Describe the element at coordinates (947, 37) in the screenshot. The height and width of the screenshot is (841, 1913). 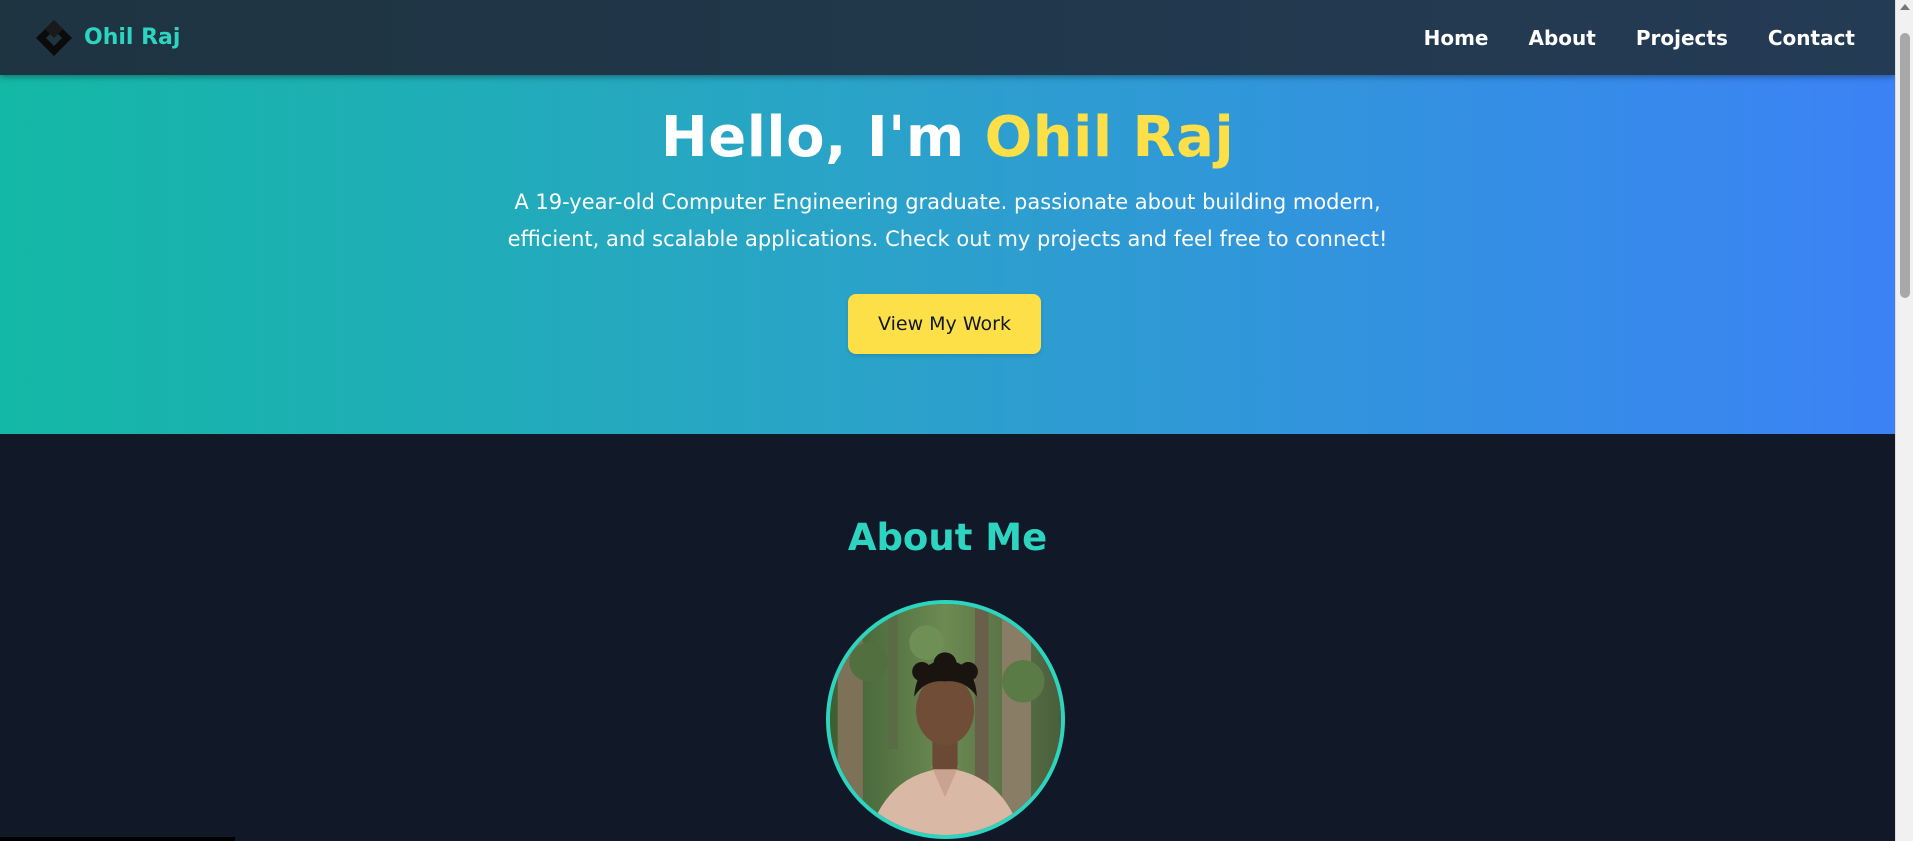
I see `navbar: Ohil Raj Home About Projects Contact` at that location.